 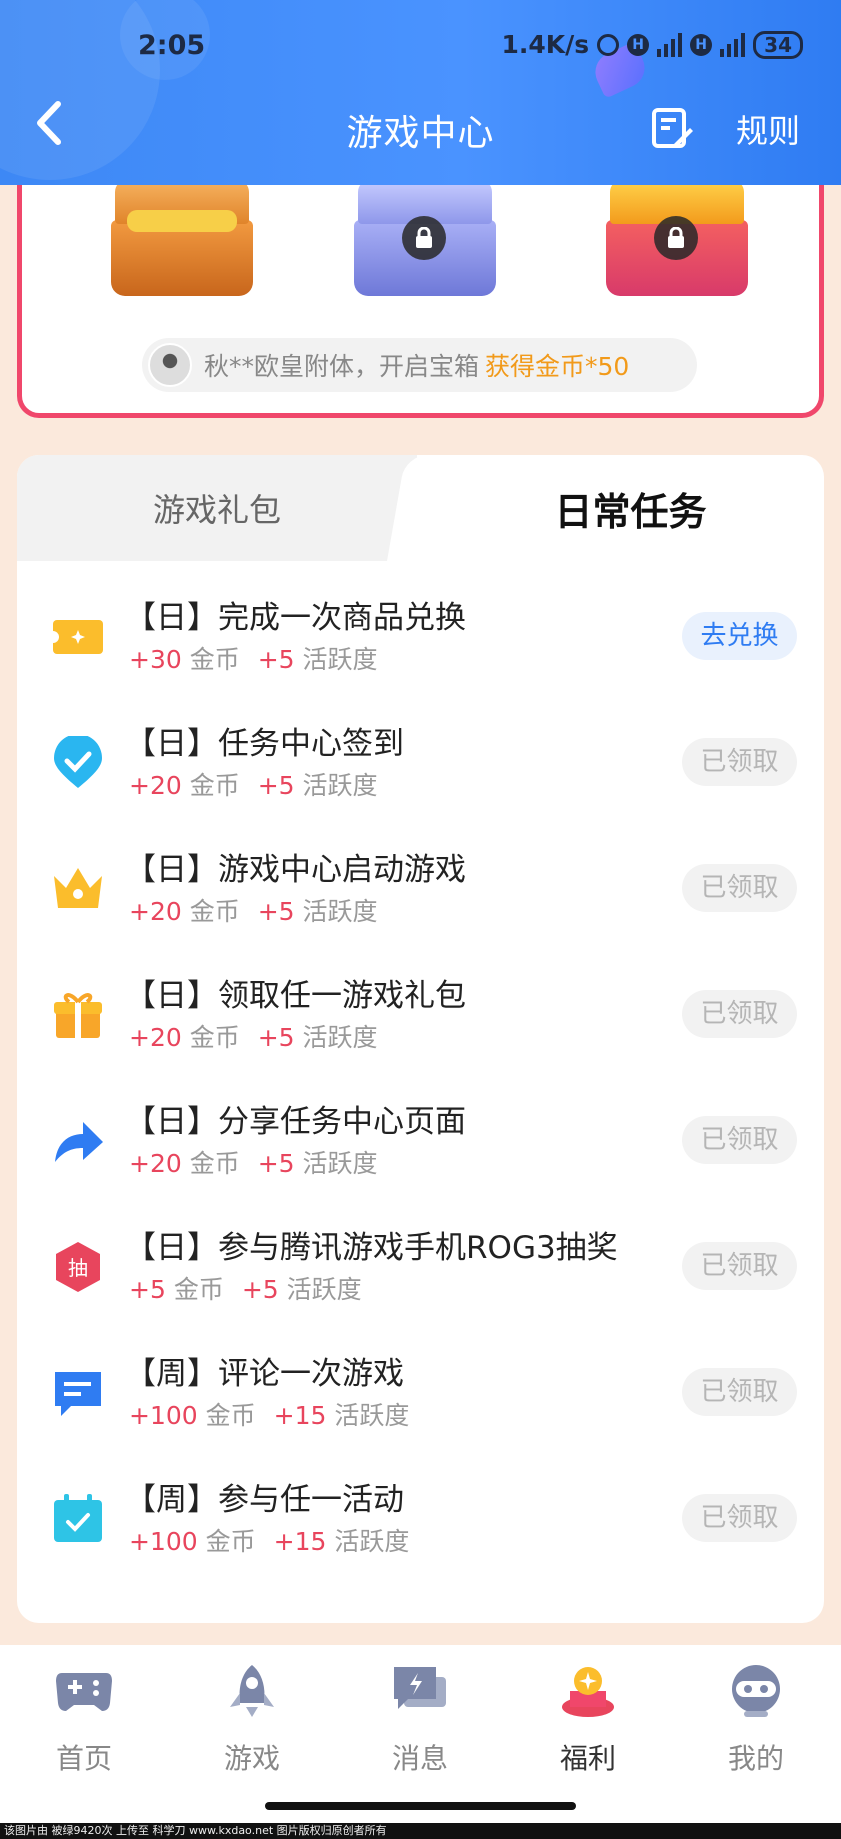 What do you see at coordinates (264, 1500) in the screenshot?
I see `task-title: 【周】参与任一活动` at bounding box center [264, 1500].